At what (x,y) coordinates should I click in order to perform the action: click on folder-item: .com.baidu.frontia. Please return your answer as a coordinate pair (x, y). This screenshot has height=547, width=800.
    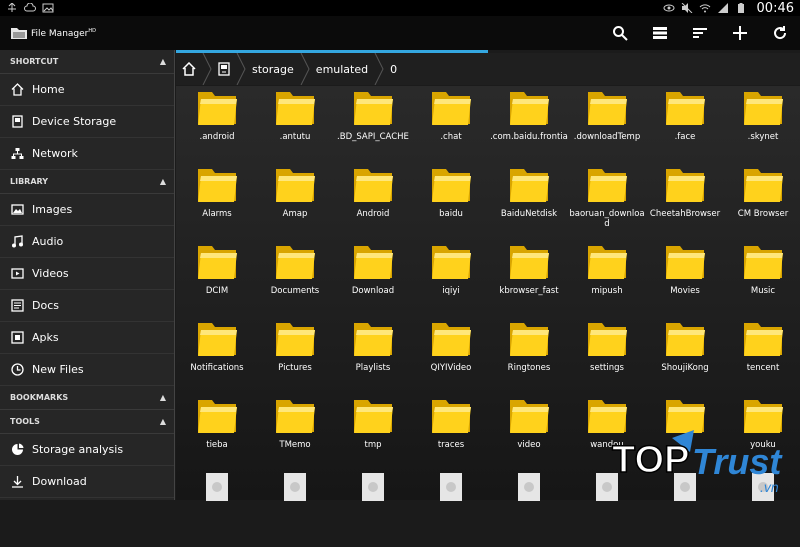
    Looking at the image, I should click on (529, 124).